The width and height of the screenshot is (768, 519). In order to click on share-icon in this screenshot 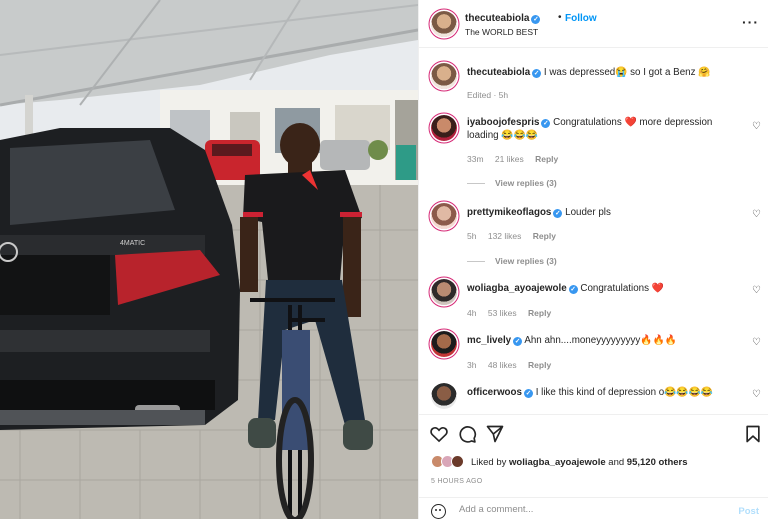, I will do `click(495, 434)`.